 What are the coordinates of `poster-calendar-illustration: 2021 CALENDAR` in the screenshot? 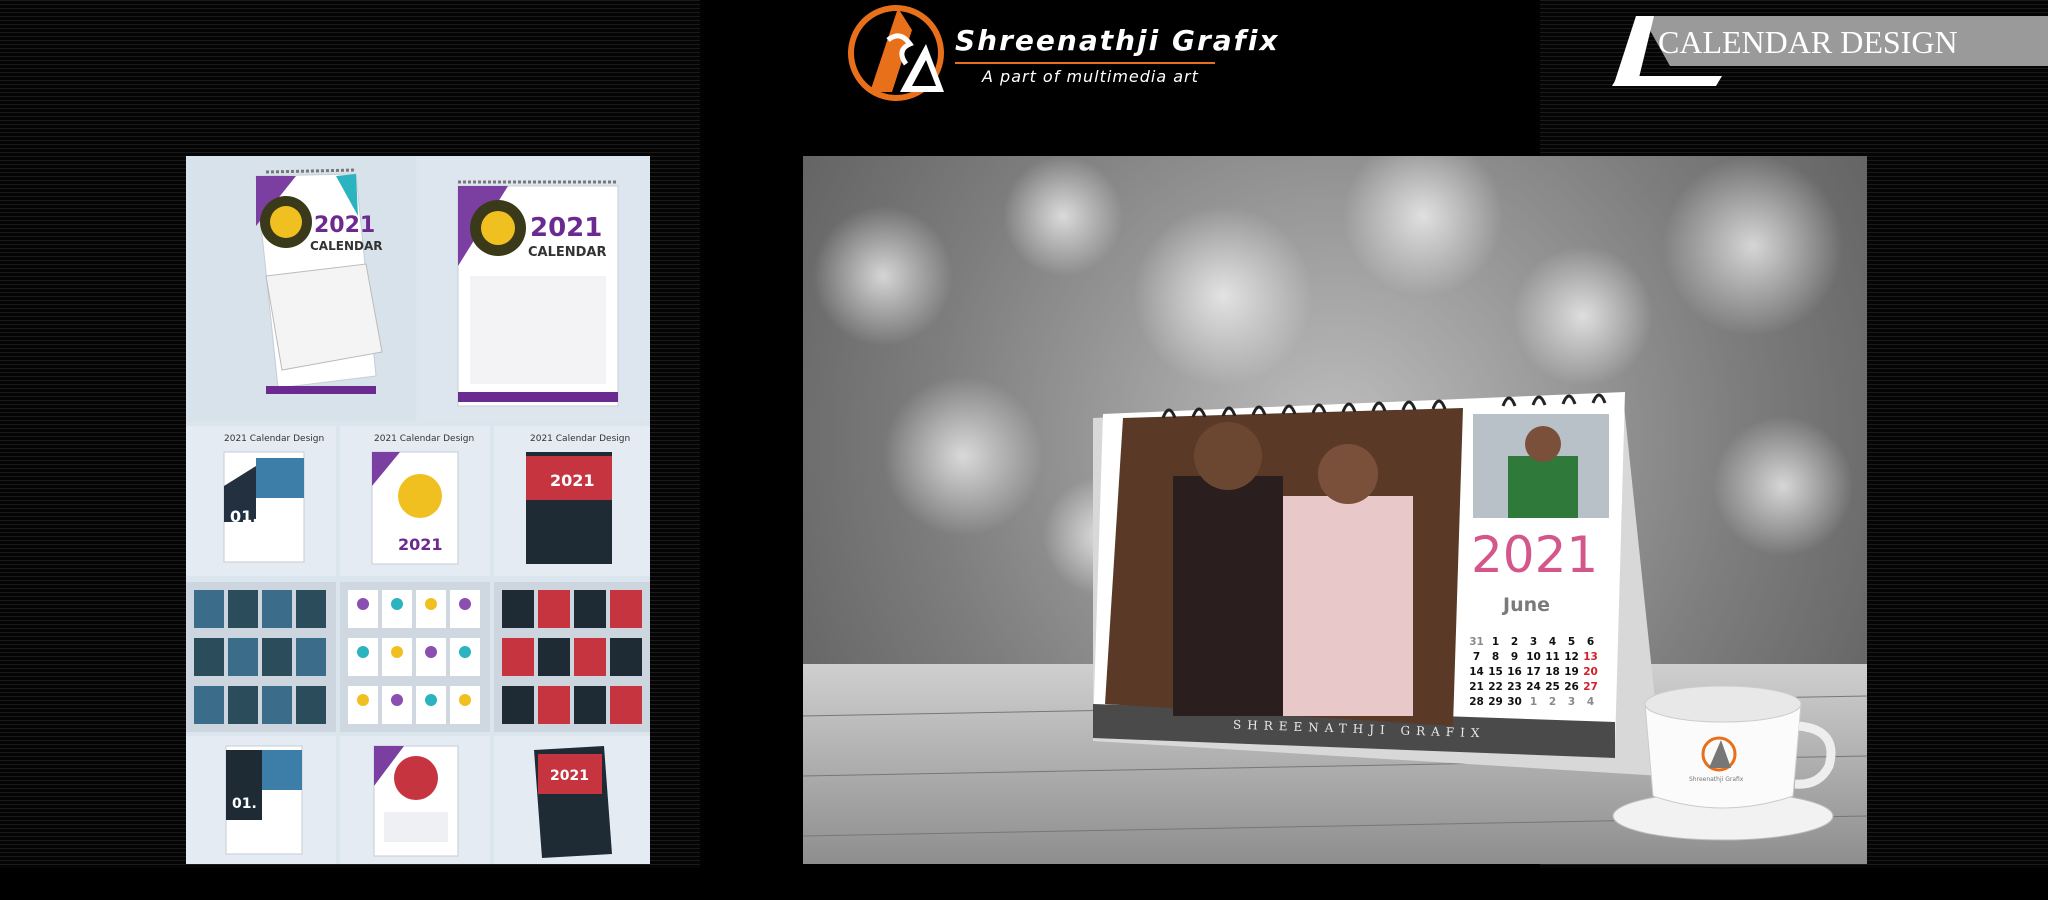 It's located at (538, 293).